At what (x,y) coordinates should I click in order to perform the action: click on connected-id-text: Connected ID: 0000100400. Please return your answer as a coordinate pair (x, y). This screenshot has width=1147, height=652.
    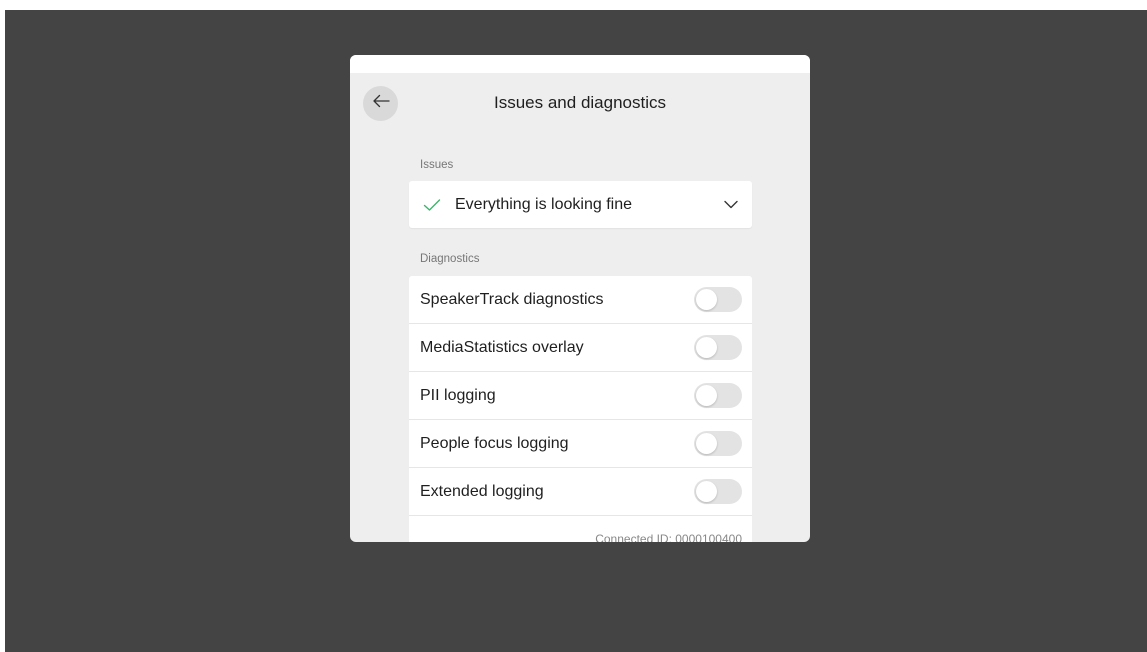
    Looking at the image, I should click on (668, 537).